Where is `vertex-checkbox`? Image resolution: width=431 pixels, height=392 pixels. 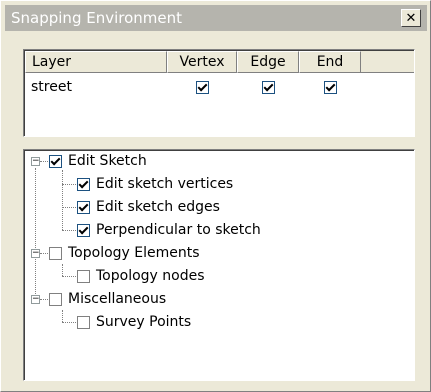
vertex-checkbox is located at coordinates (202, 87).